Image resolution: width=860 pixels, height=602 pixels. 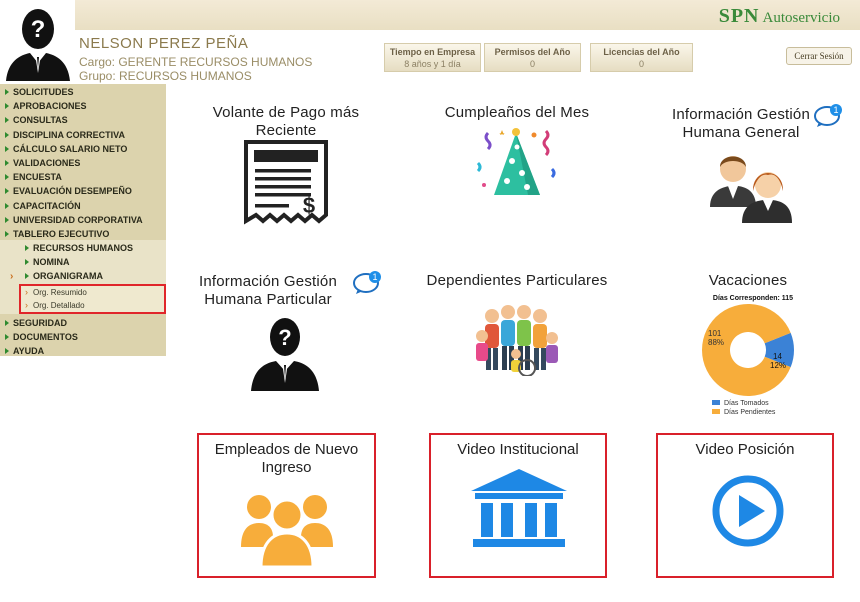 I want to click on stat-label: Permisos del Año, so click(x=532, y=52).